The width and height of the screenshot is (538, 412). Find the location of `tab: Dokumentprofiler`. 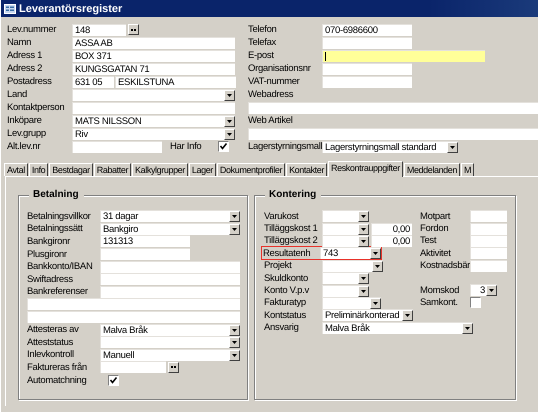

tab: Dokumentprofiler is located at coordinates (251, 169).